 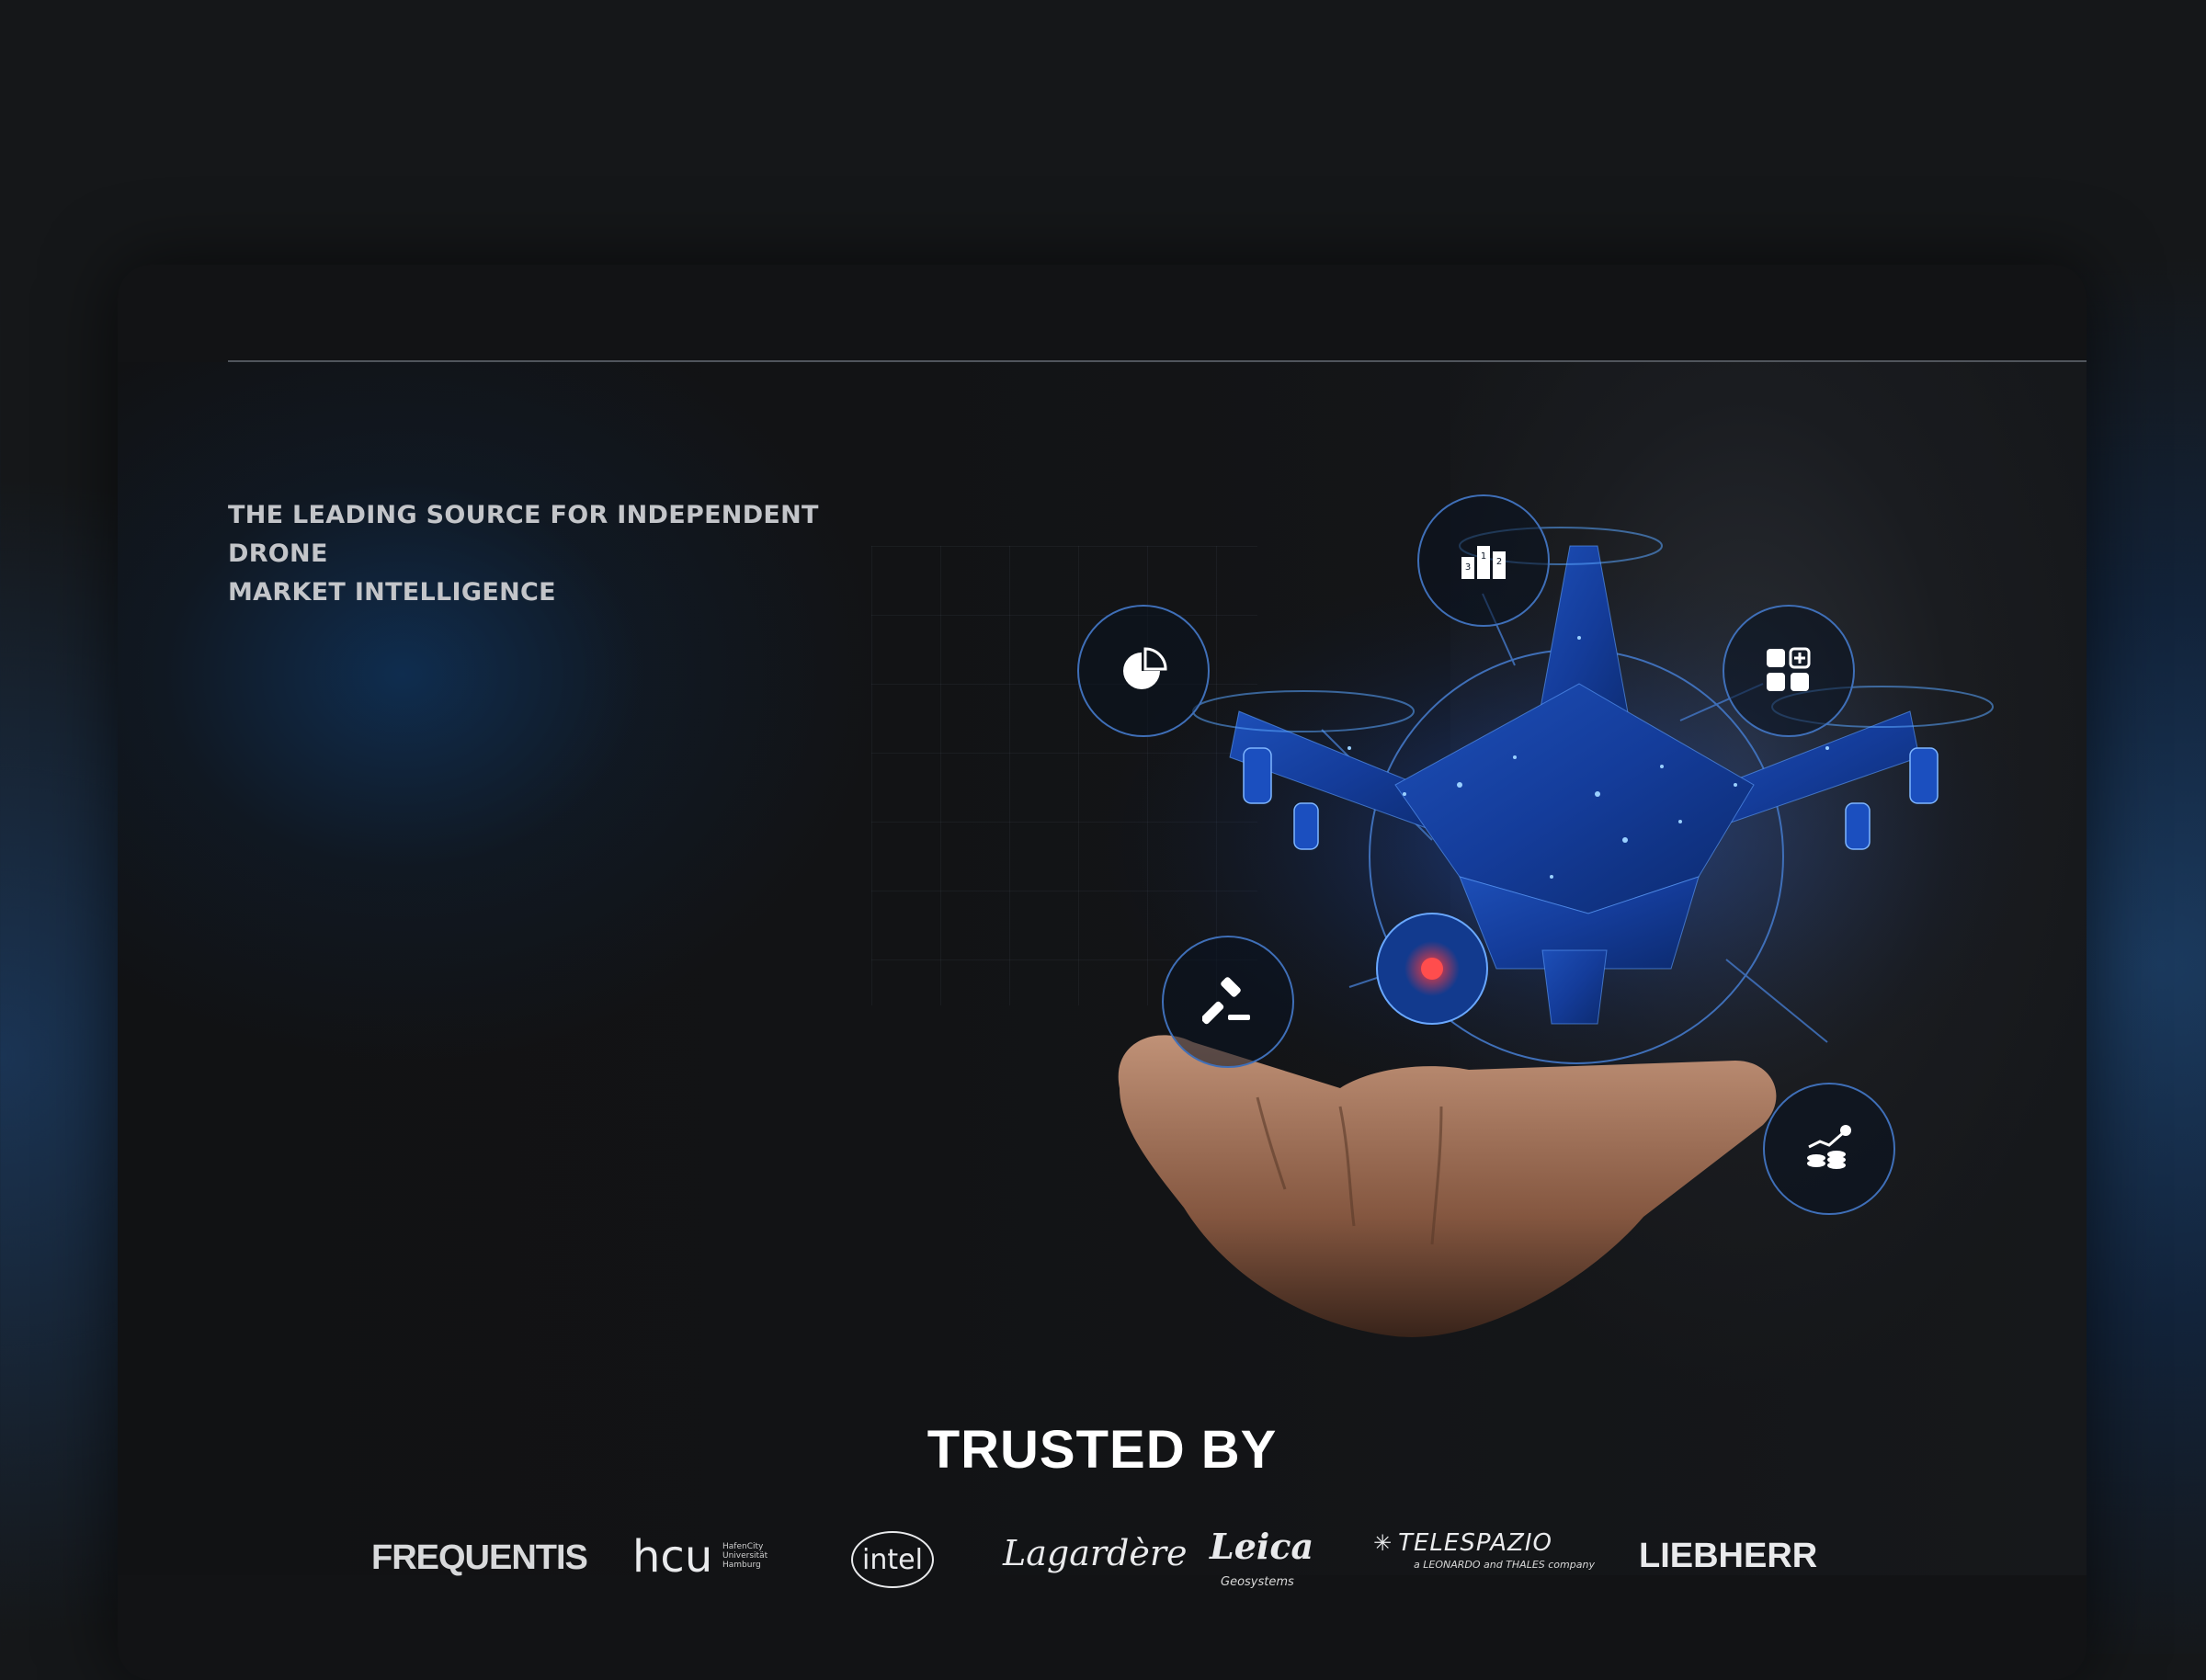 What do you see at coordinates (1504, 1565) in the screenshot?
I see `logo-telespazio-subtitle: a LEONARDO and THALES company` at bounding box center [1504, 1565].